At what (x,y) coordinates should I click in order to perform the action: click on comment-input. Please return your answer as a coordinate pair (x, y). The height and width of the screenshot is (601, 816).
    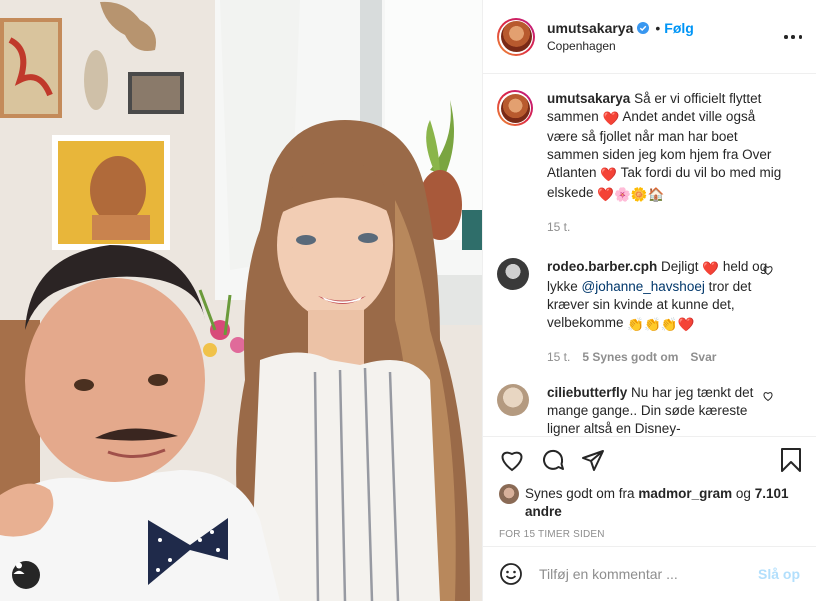
    Looking at the image, I should click on (648, 574).